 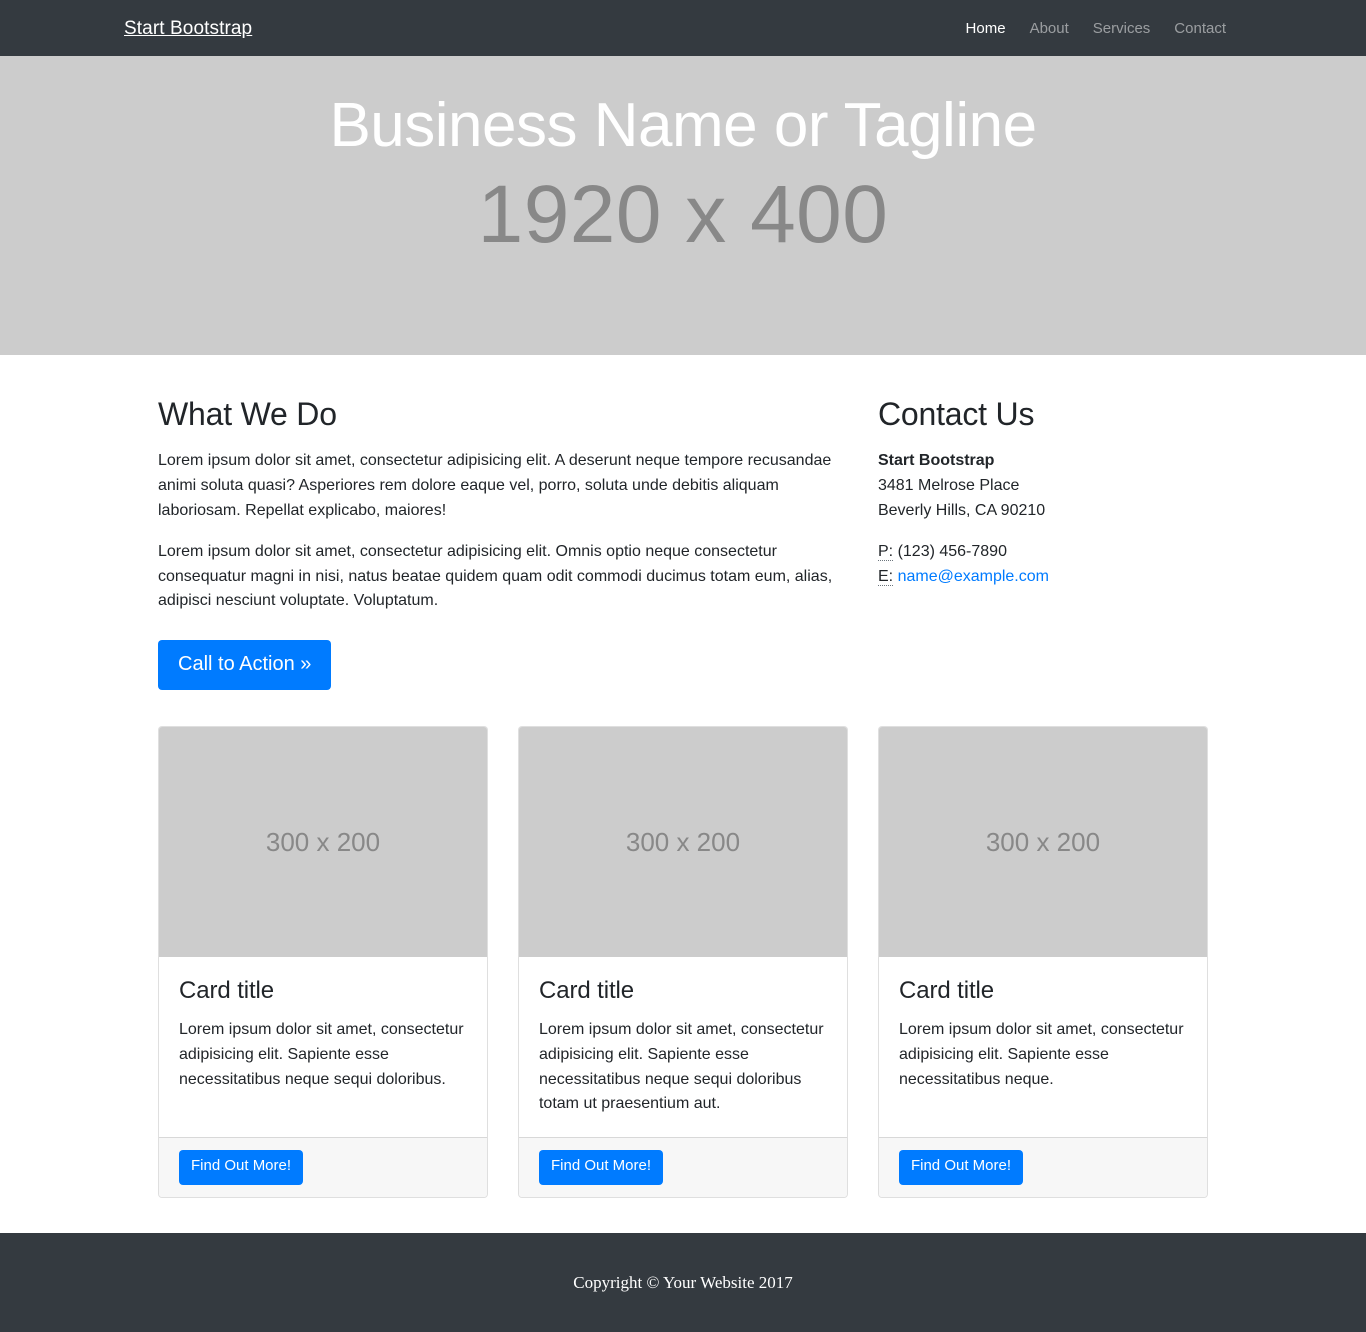 I want to click on nav-link-contact: Contact, so click(x=1200, y=28).